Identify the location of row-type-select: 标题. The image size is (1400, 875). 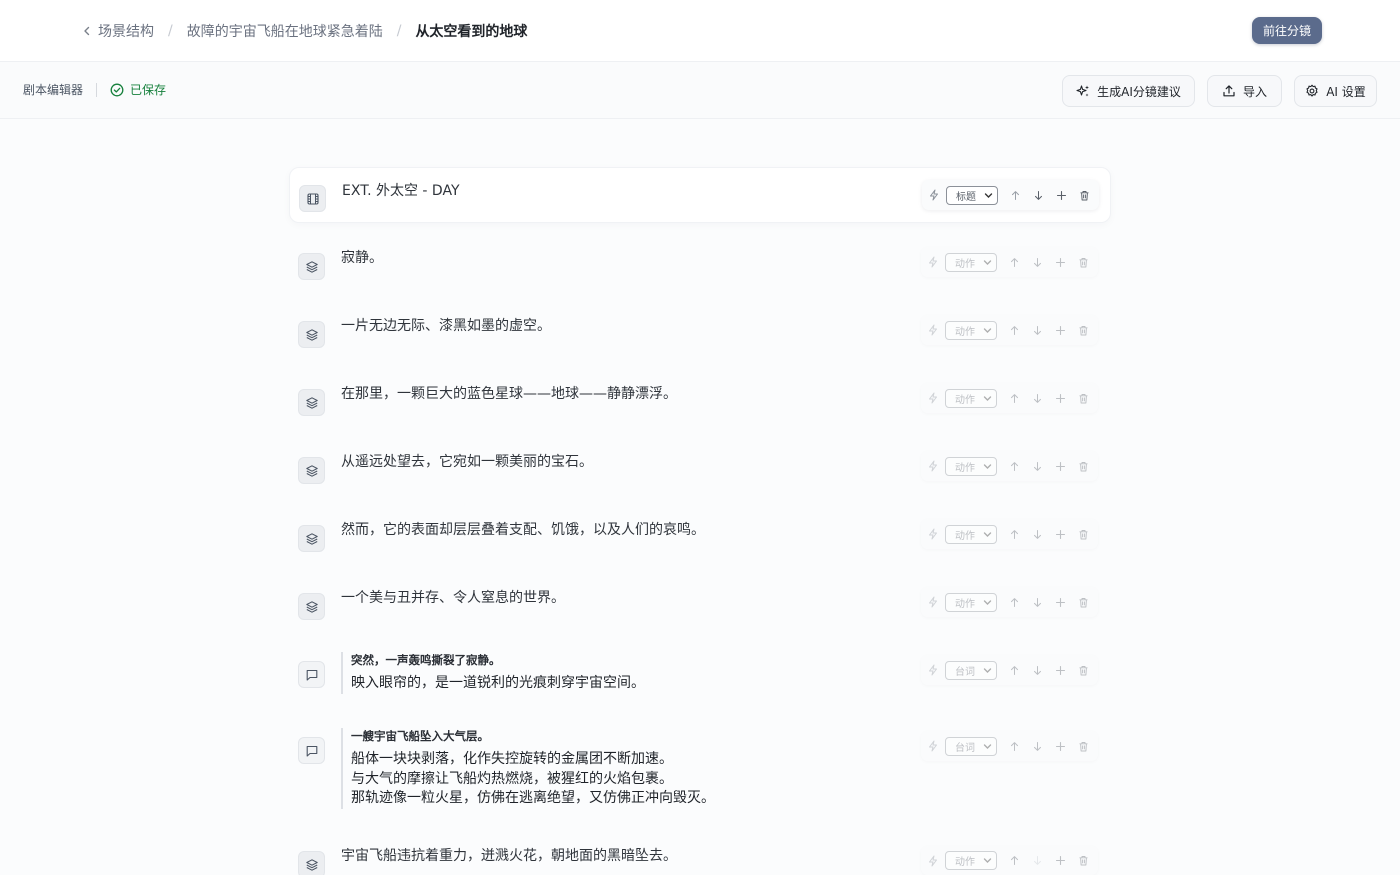
(972, 195).